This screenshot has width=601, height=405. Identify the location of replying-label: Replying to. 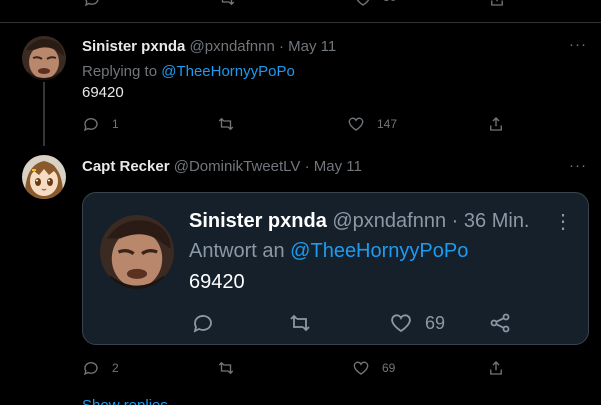
(120, 71).